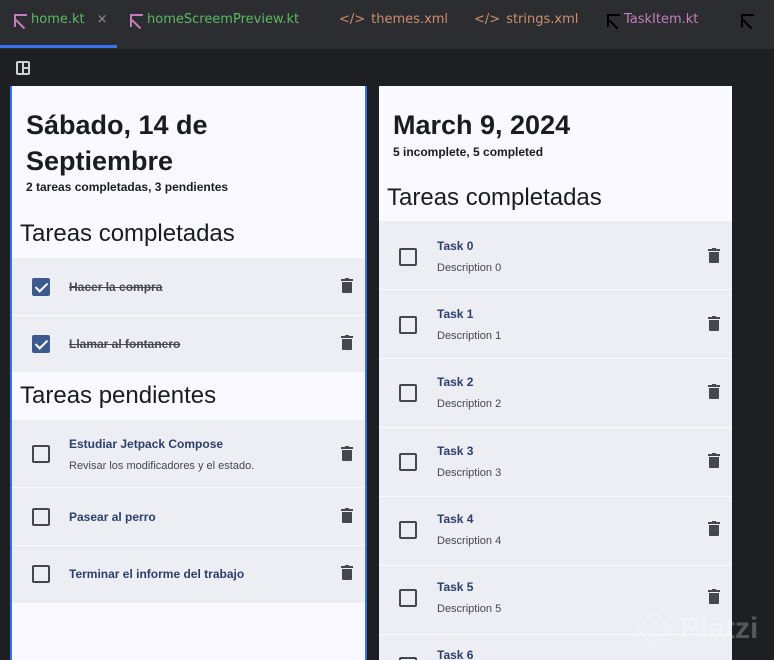 The height and width of the screenshot is (660, 774). Describe the element at coordinates (157, 574) in the screenshot. I see `task-title: Terminar el informe del trabajo` at that location.